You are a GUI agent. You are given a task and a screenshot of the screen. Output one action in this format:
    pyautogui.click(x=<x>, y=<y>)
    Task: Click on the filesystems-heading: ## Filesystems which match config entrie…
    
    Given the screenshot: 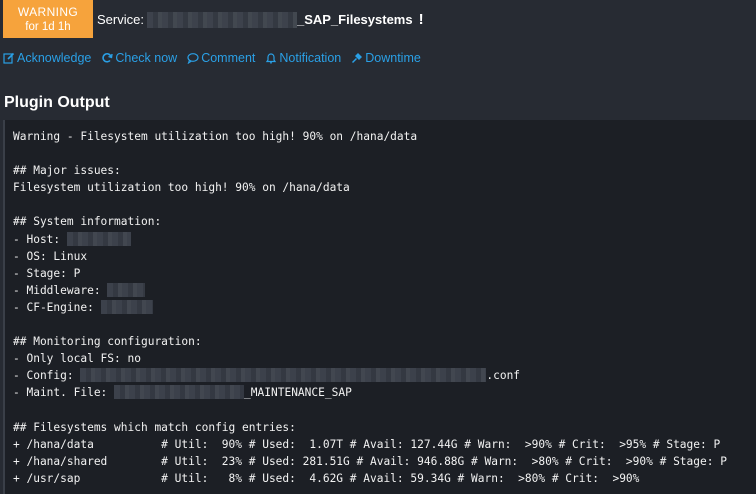 What is the action you would take?
    pyautogui.click(x=154, y=427)
    